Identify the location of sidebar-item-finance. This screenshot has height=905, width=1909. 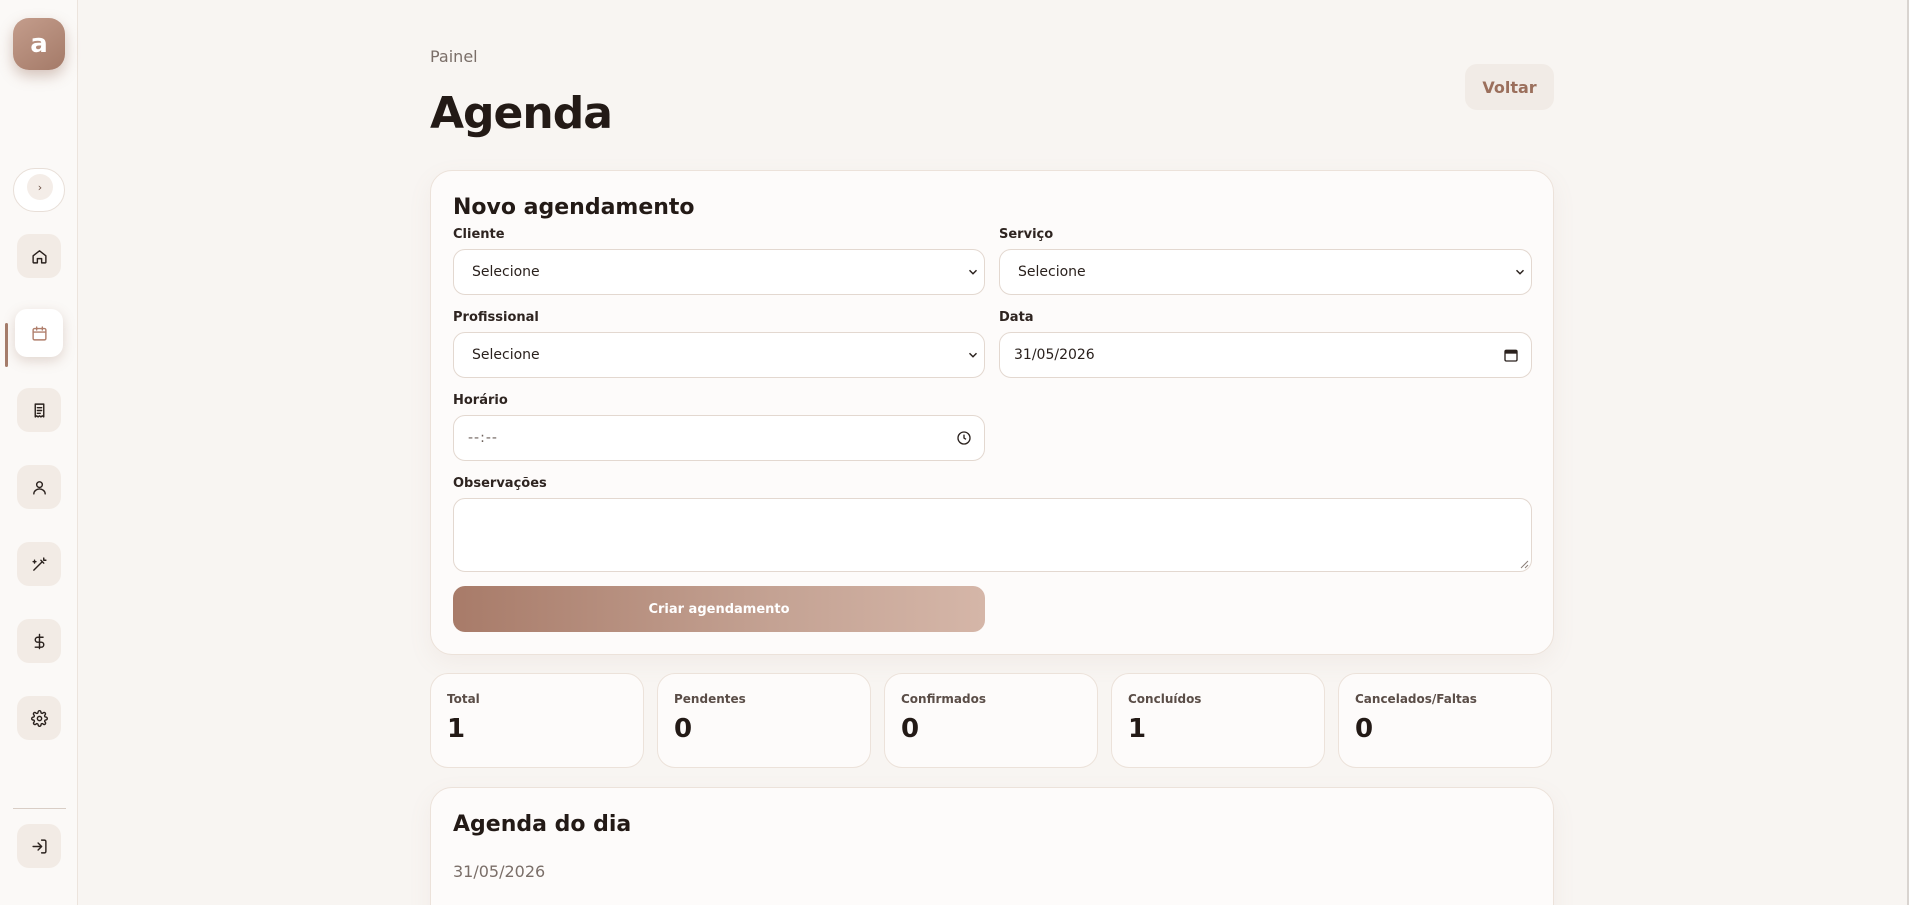
(39, 641).